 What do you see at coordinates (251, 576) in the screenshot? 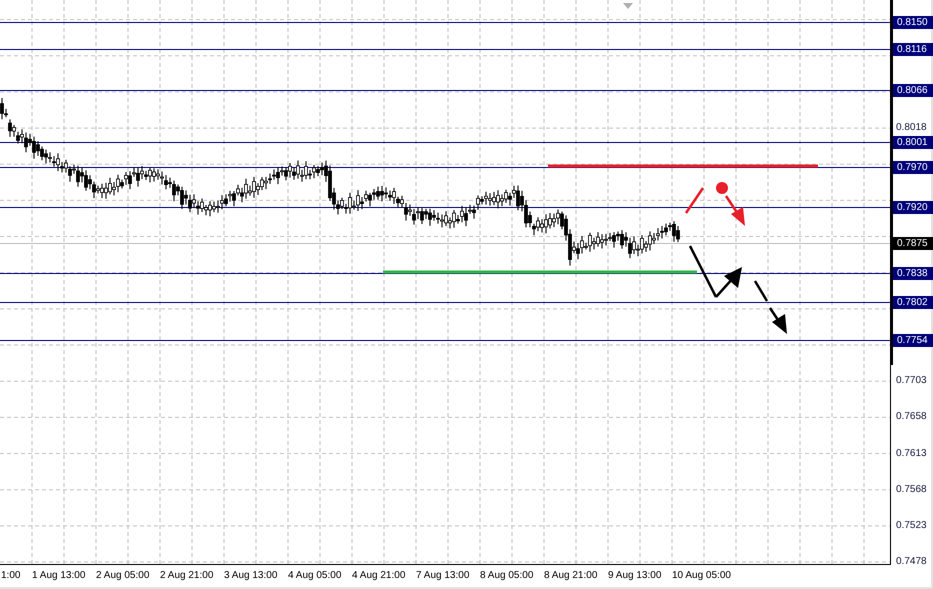
I see `time-label: 3 Aug 13:00` at bounding box center [251, 576].